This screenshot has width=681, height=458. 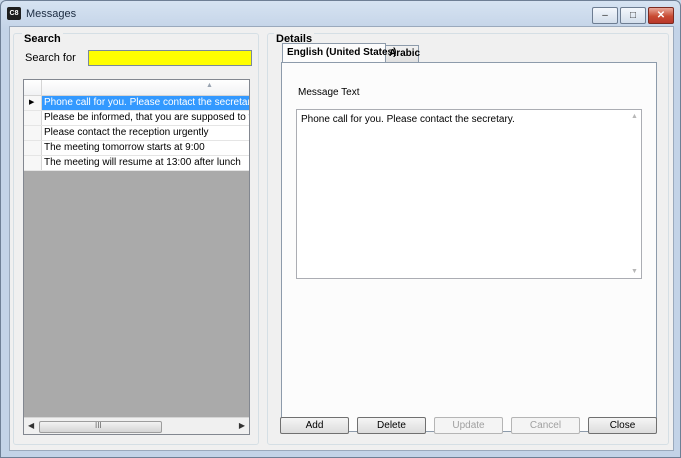 I want to click on maximize-icon: □, so click(x=633, y=15).